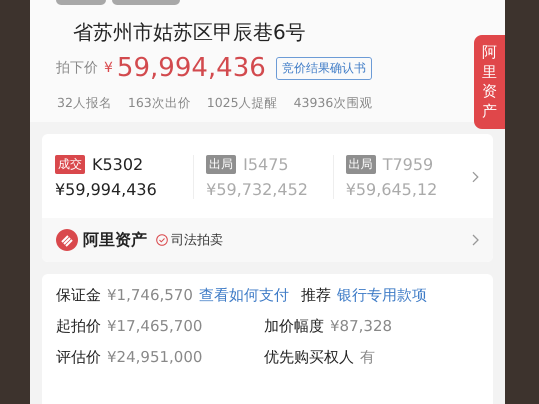  Describe the element at coordinates (190, 32) in the screenshot. I see `property-title: 省苏州市姑苏区甲辰巷6号` at that location.